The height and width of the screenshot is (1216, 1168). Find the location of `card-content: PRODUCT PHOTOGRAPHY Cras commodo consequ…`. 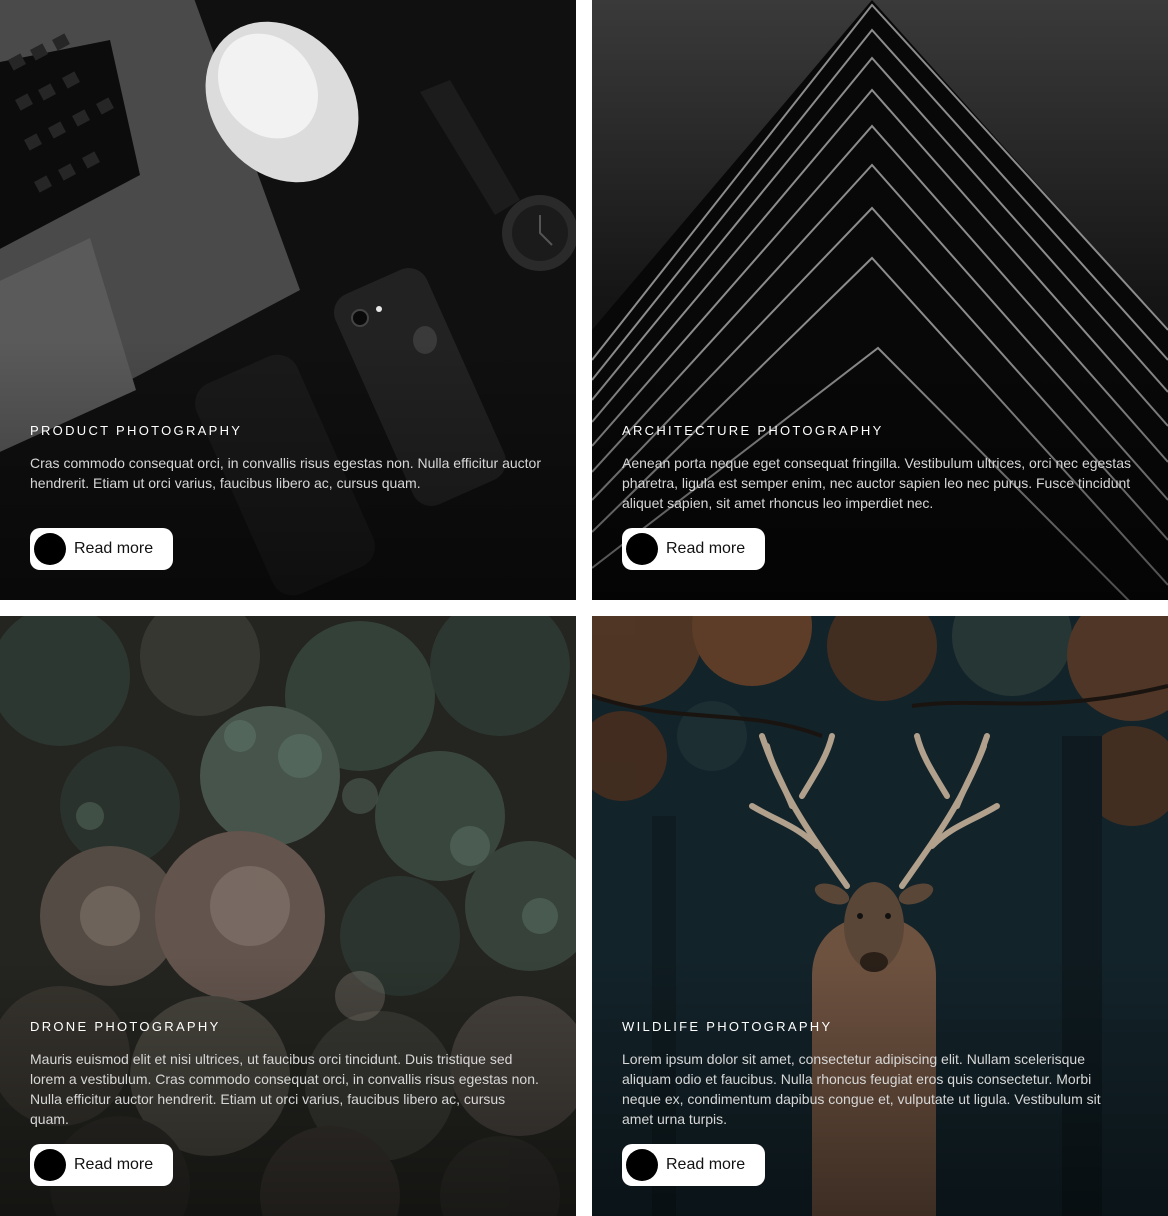

card-content: PRODUCT PHOTOGRAPHY Cras commodo consequ… is located at coordinates (288, 496).